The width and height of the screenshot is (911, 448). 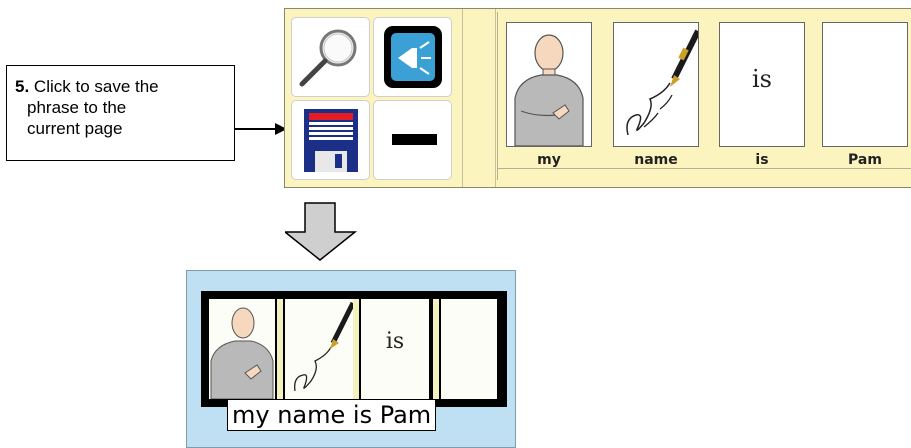 I want to click on magnifier-icon, so click(x=328, y=58).